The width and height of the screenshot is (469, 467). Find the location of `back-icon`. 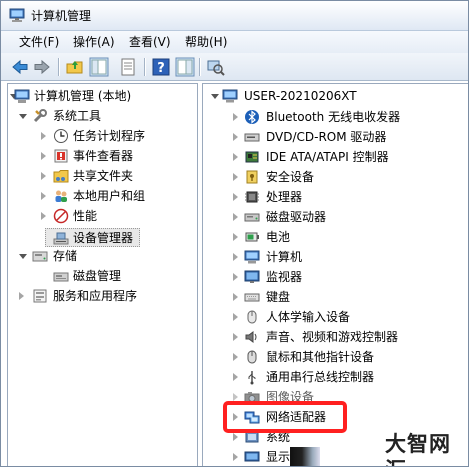

back-icon is located at coordinates (20, 67).